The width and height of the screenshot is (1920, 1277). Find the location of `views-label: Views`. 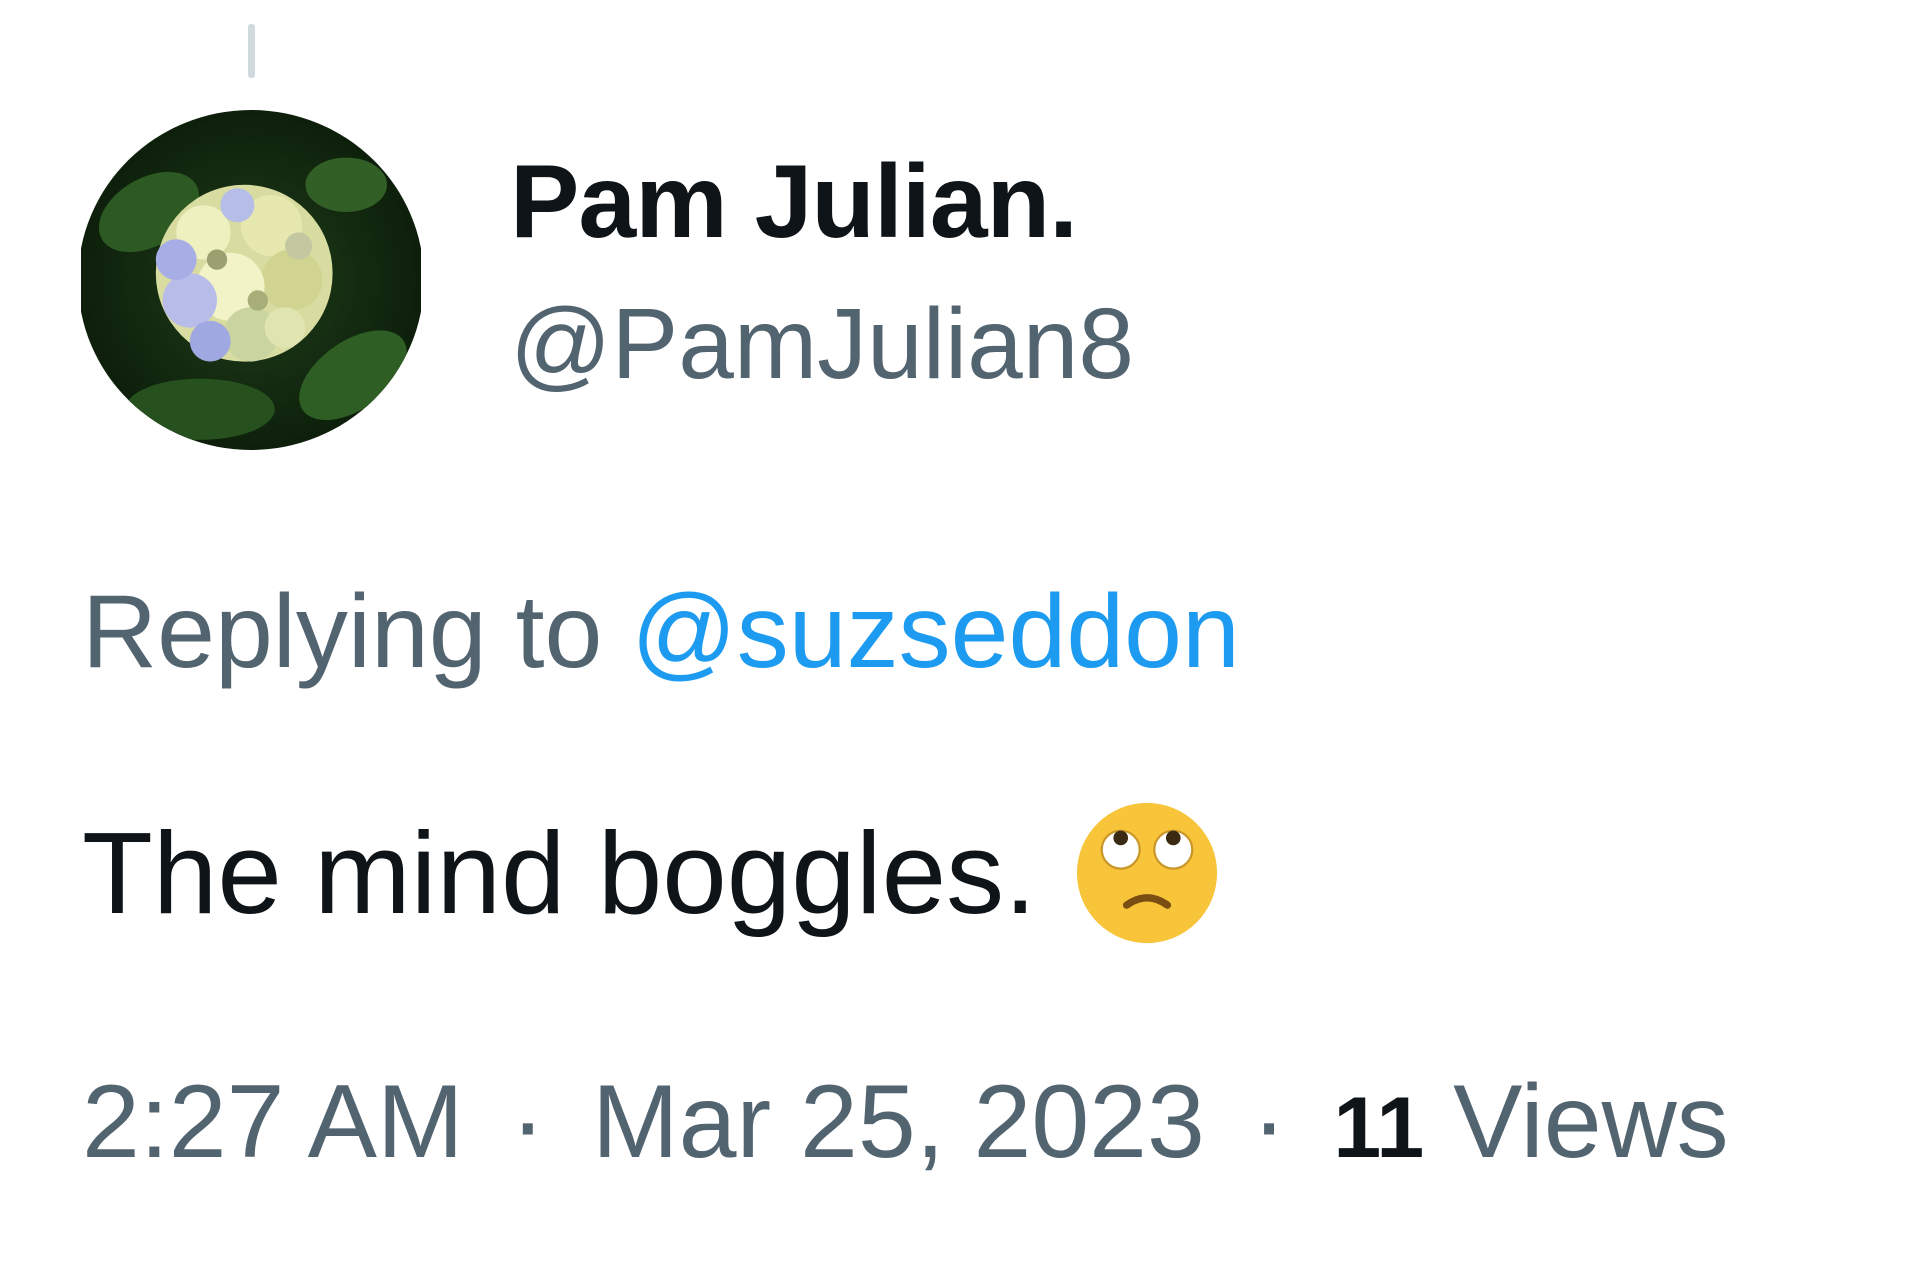

views-label: Views is located at coordinates (1591, 1122).